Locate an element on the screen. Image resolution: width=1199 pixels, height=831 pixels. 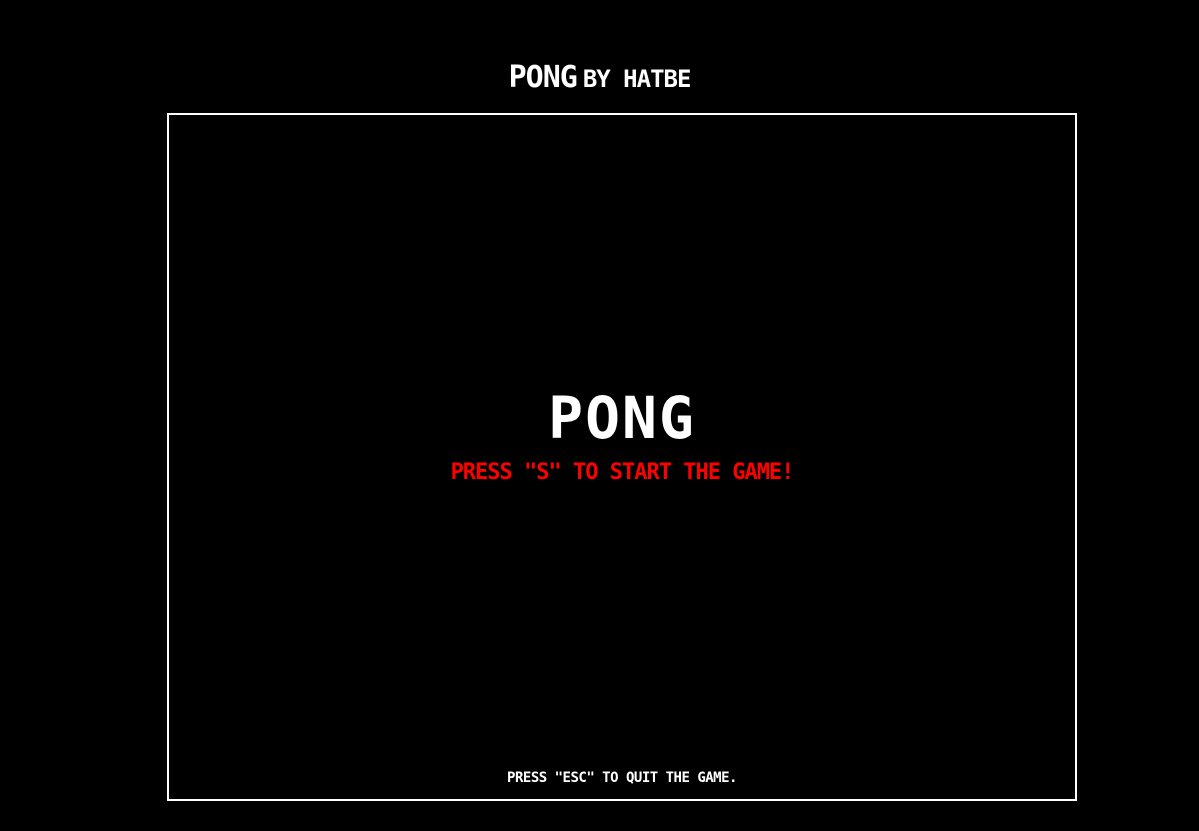
page-title-main: PONG is located at coordinates (543, 77).